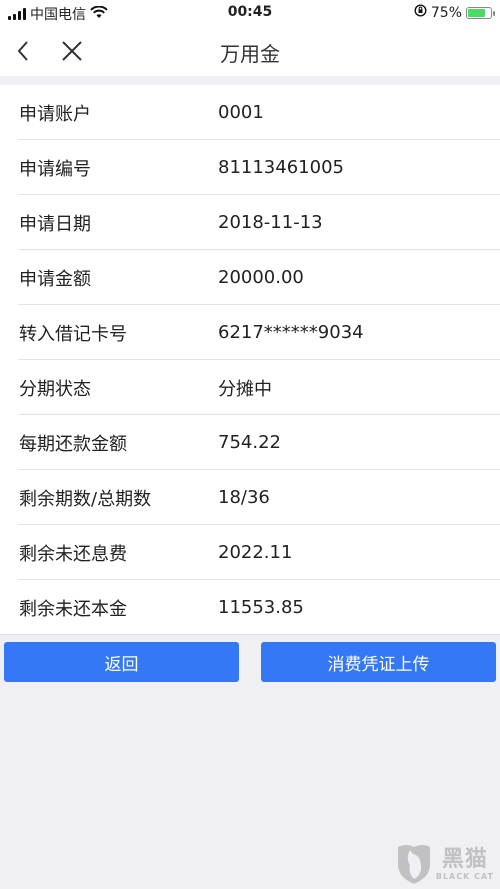 This screenshot has width=500, height=889. I want to click on detail-row-payment-per-period: 每期还款金额 754.22, so click(250, 442).